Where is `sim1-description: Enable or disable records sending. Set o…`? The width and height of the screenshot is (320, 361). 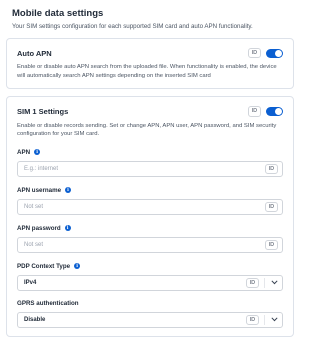 sim1-description: Enable or disable records sending. Set o… is located at coordinates (147, 130).